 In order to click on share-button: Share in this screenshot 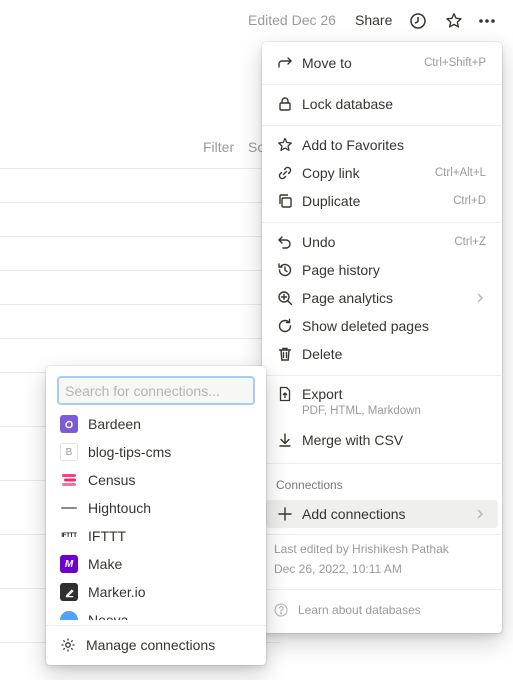, I will do `click(373, 20)`.